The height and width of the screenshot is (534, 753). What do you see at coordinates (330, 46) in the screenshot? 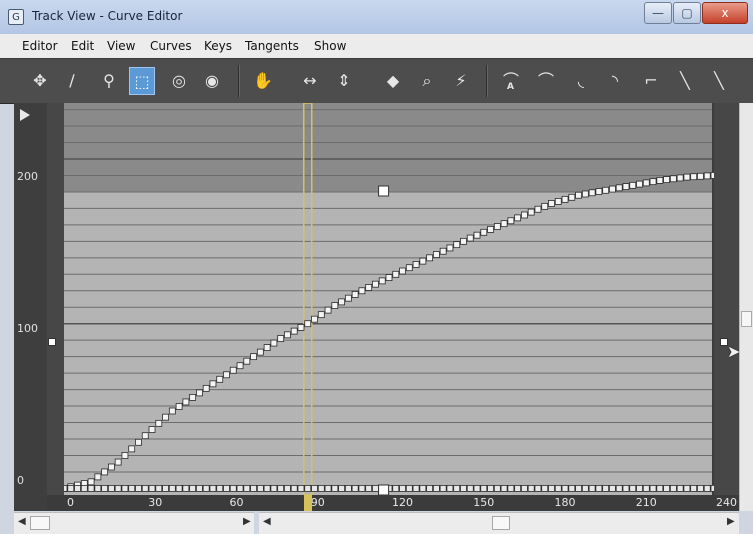
I see `menu-show: Show` at bounding box center [330, 46].